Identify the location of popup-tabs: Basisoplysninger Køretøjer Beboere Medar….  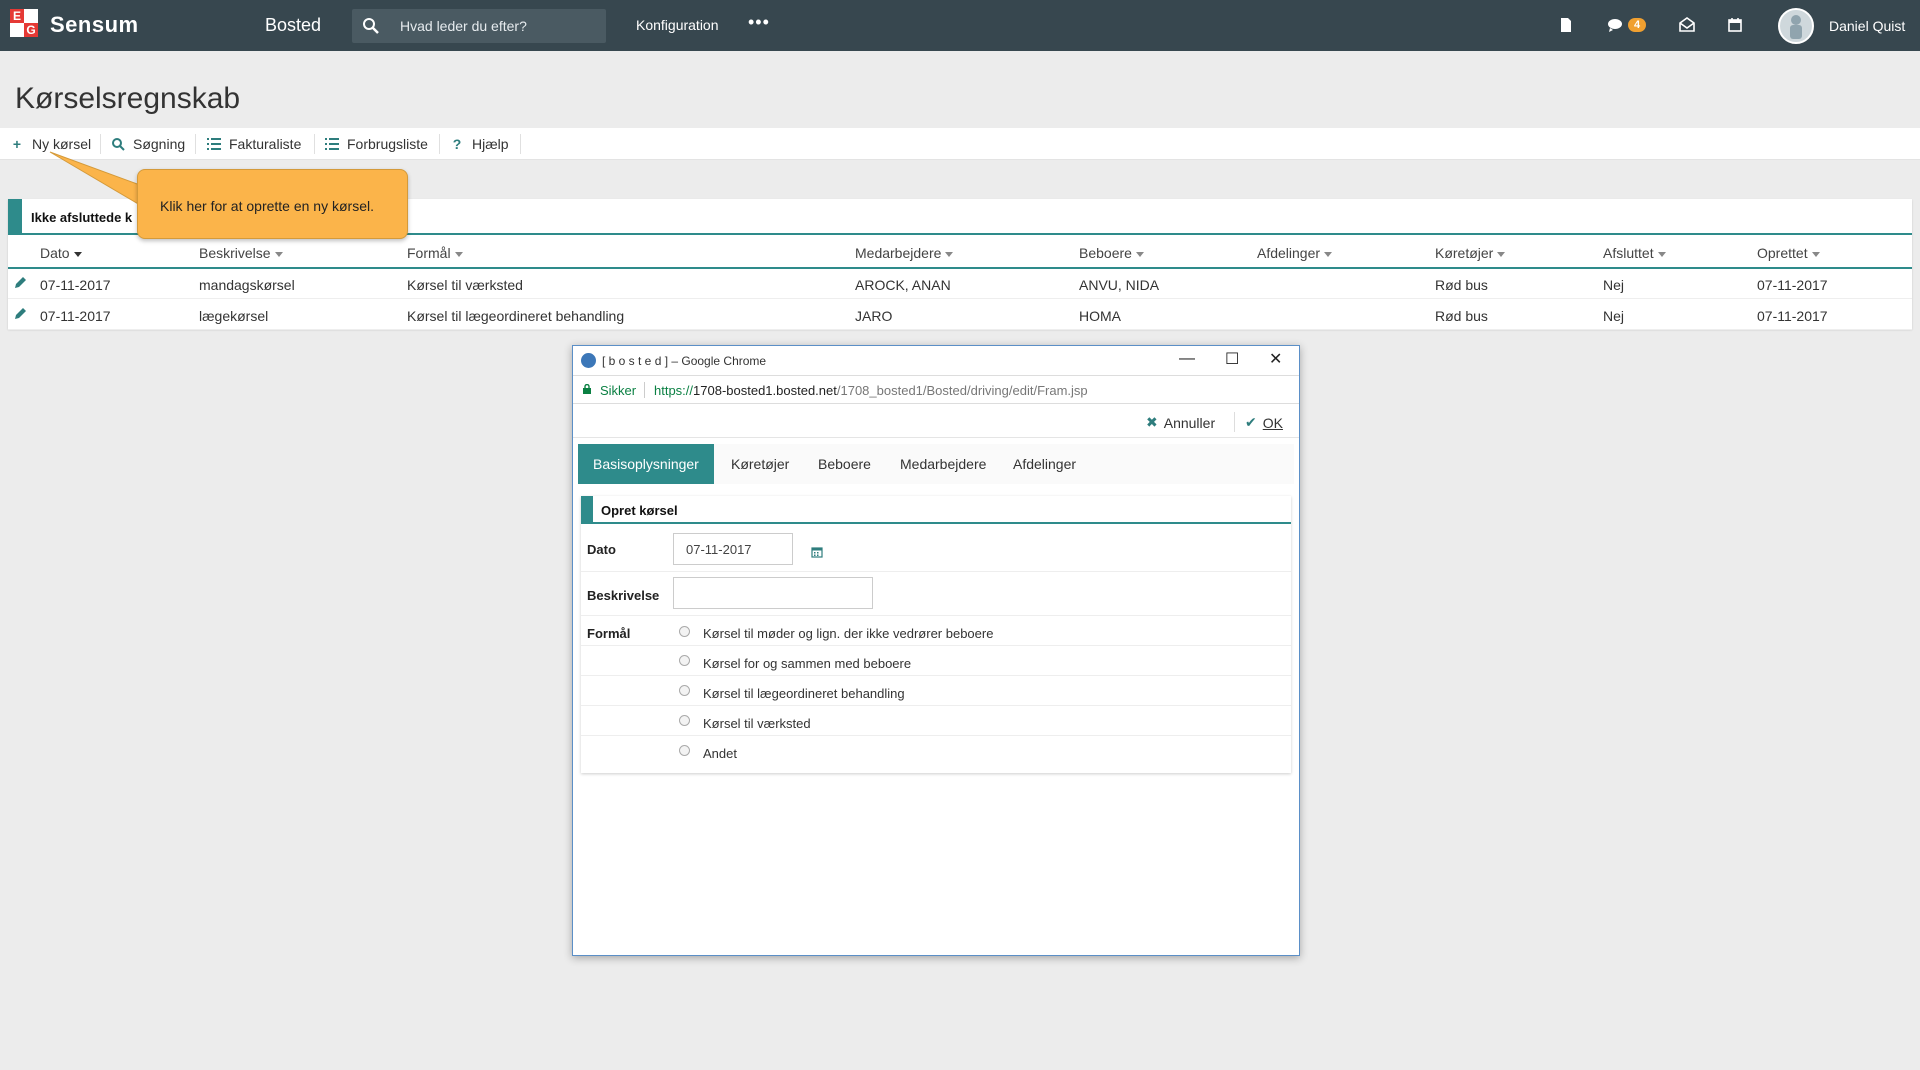
(936, 464).